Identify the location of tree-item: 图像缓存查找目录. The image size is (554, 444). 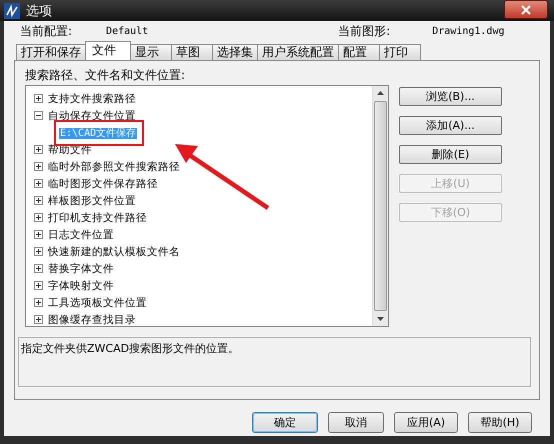
(92, 319).